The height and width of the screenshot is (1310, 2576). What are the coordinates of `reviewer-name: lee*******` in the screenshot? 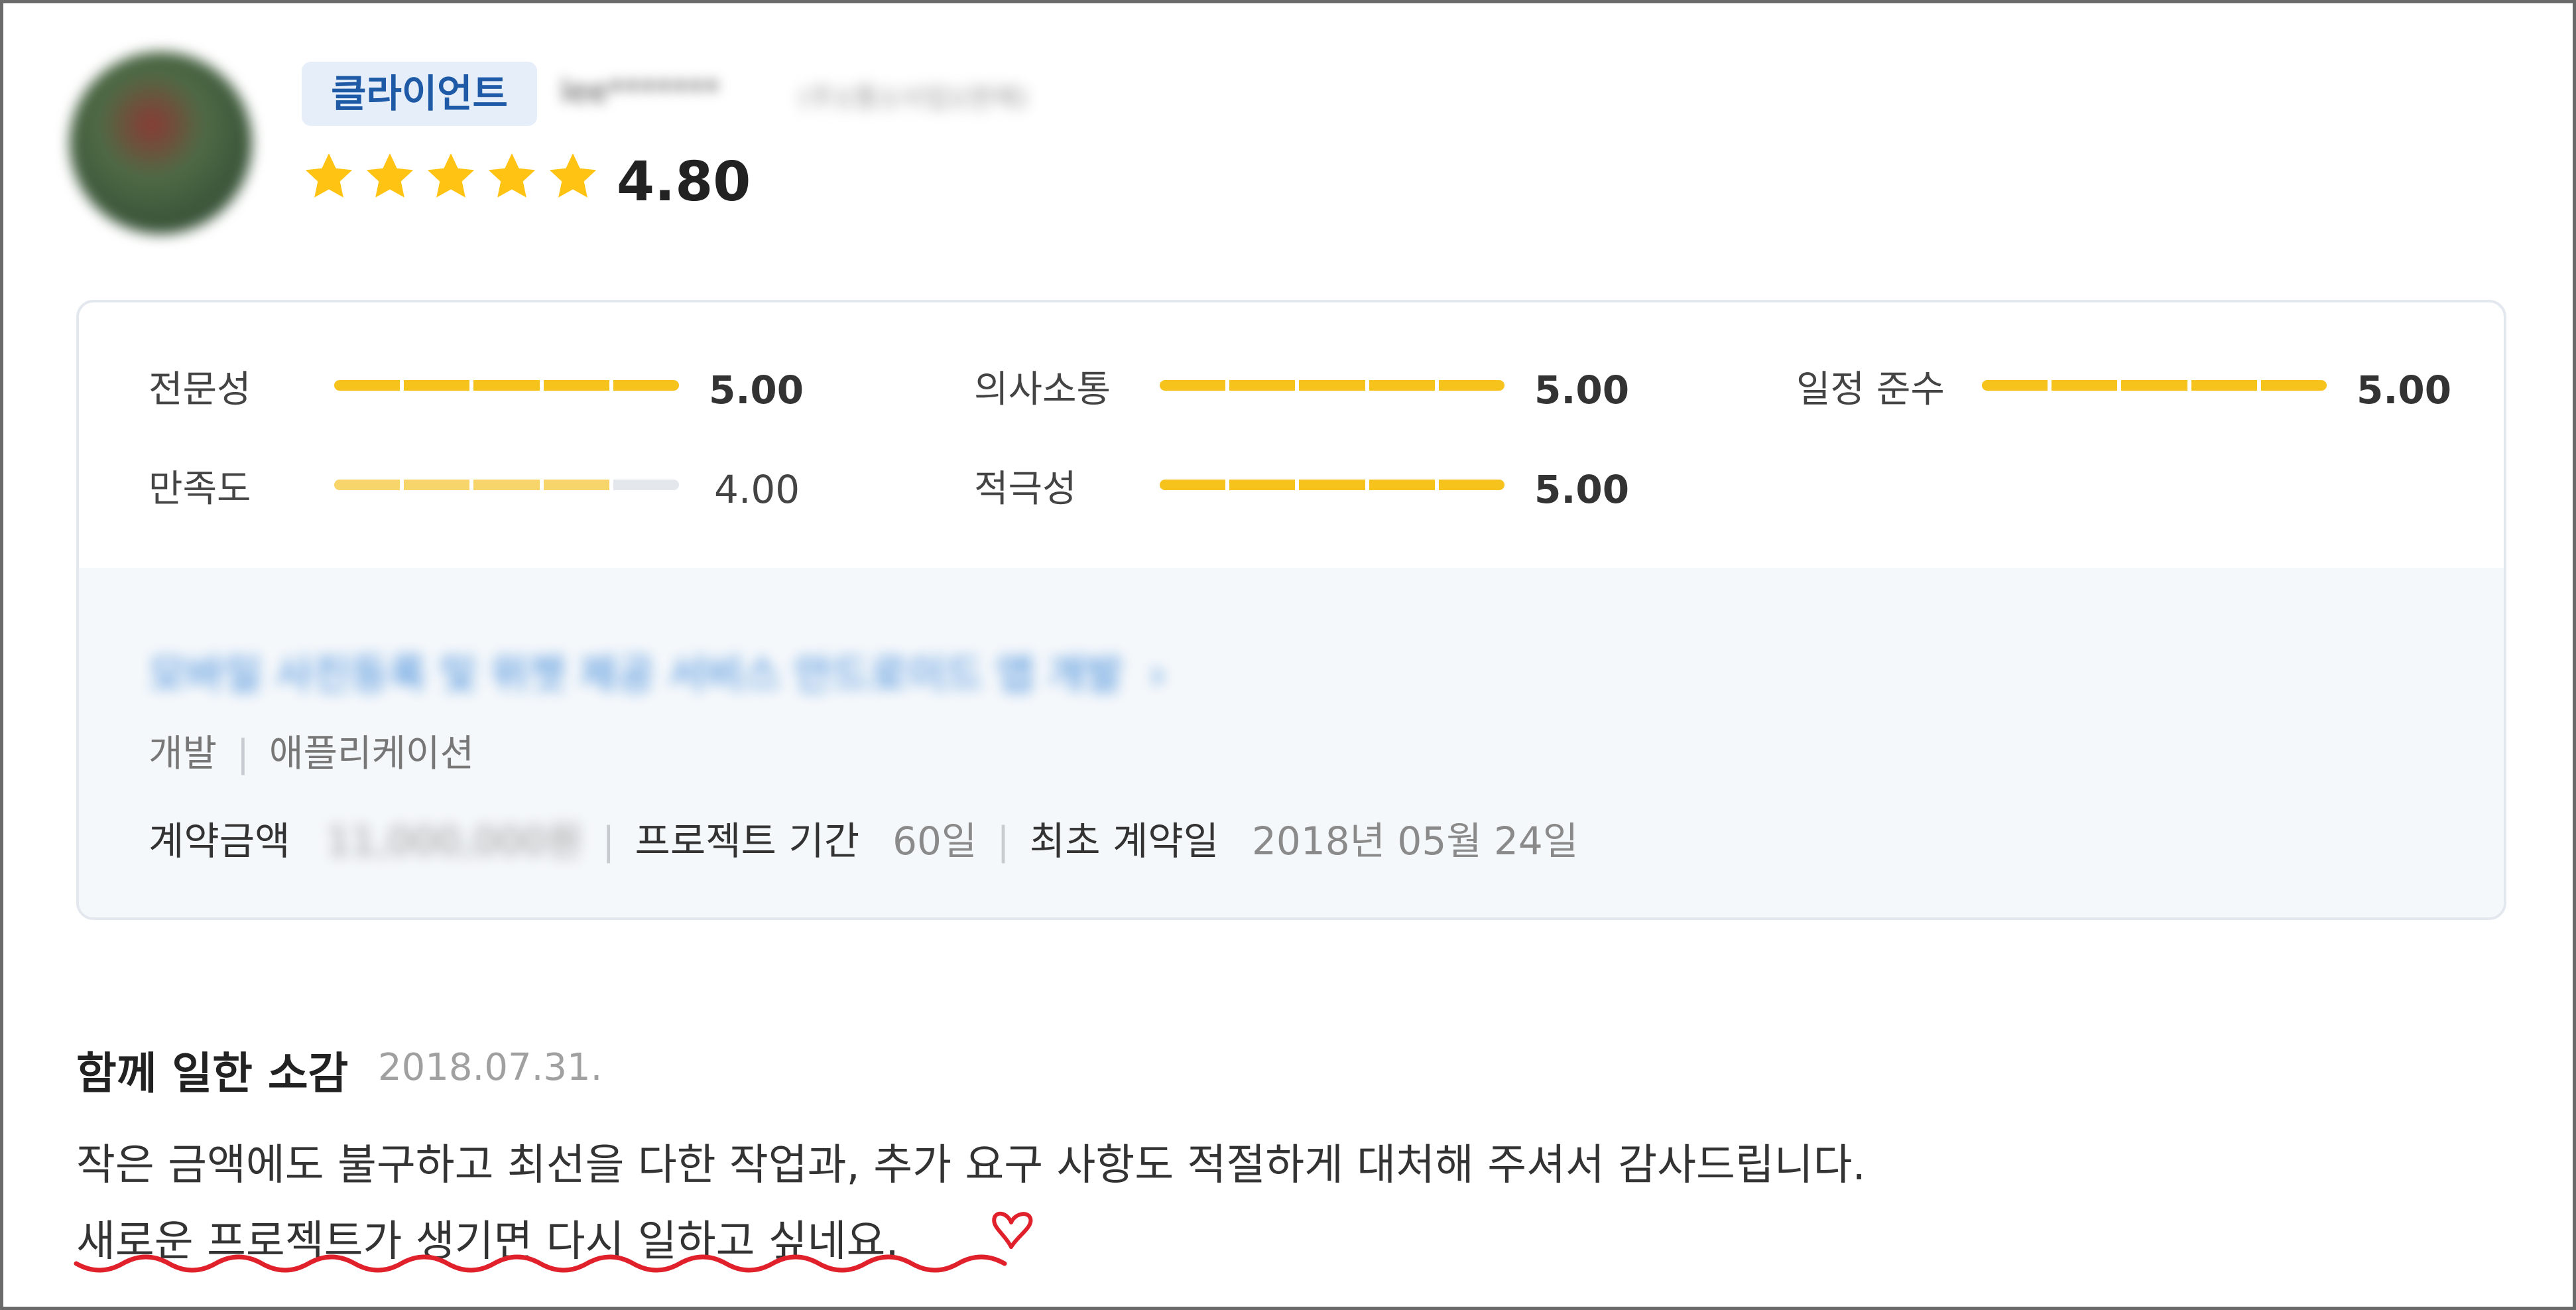 It's located at (640, 91).